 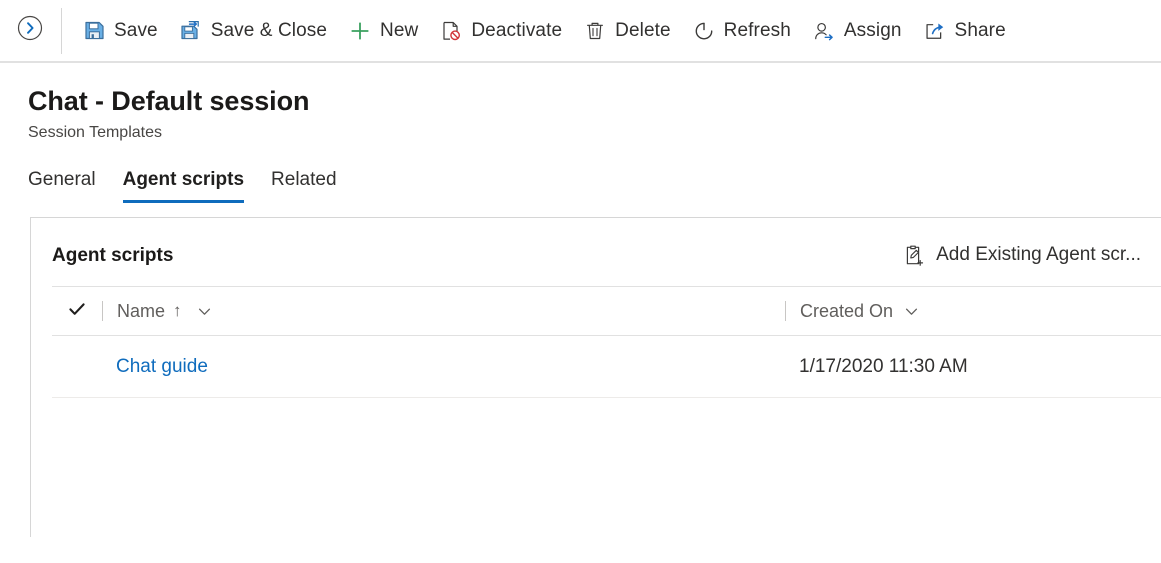 I want to click on assign-button: Assign, so click(x=857, y=31).